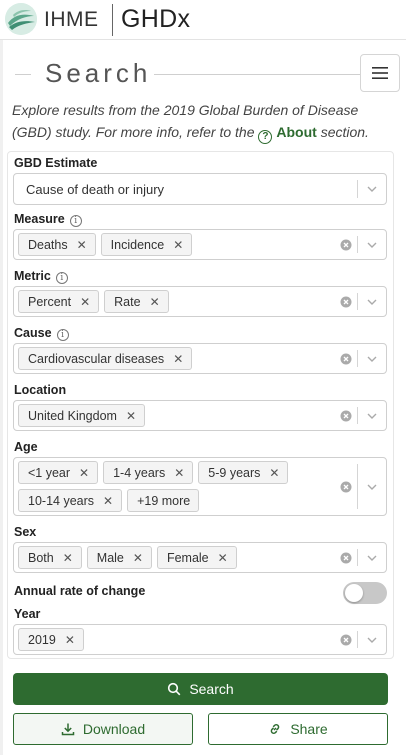  I want to click on tag-label: 2019, so click(42, 639).